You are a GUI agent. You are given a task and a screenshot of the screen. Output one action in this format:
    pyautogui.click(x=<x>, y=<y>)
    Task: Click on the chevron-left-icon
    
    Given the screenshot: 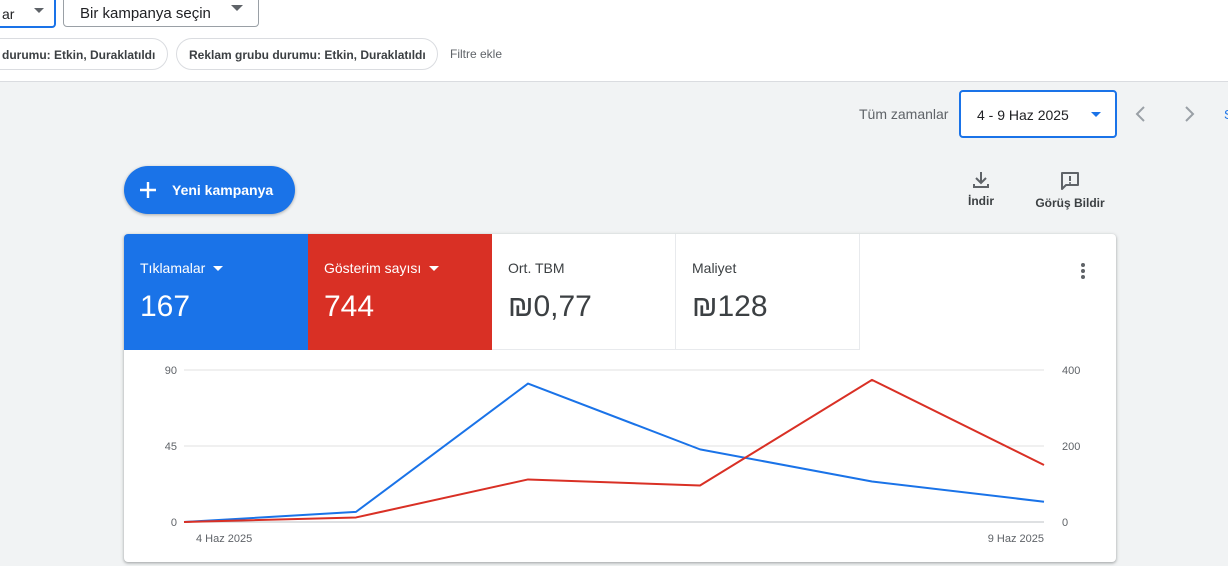 What is the action you would take?
    pyautogui.click(x=1141, y=114)
    